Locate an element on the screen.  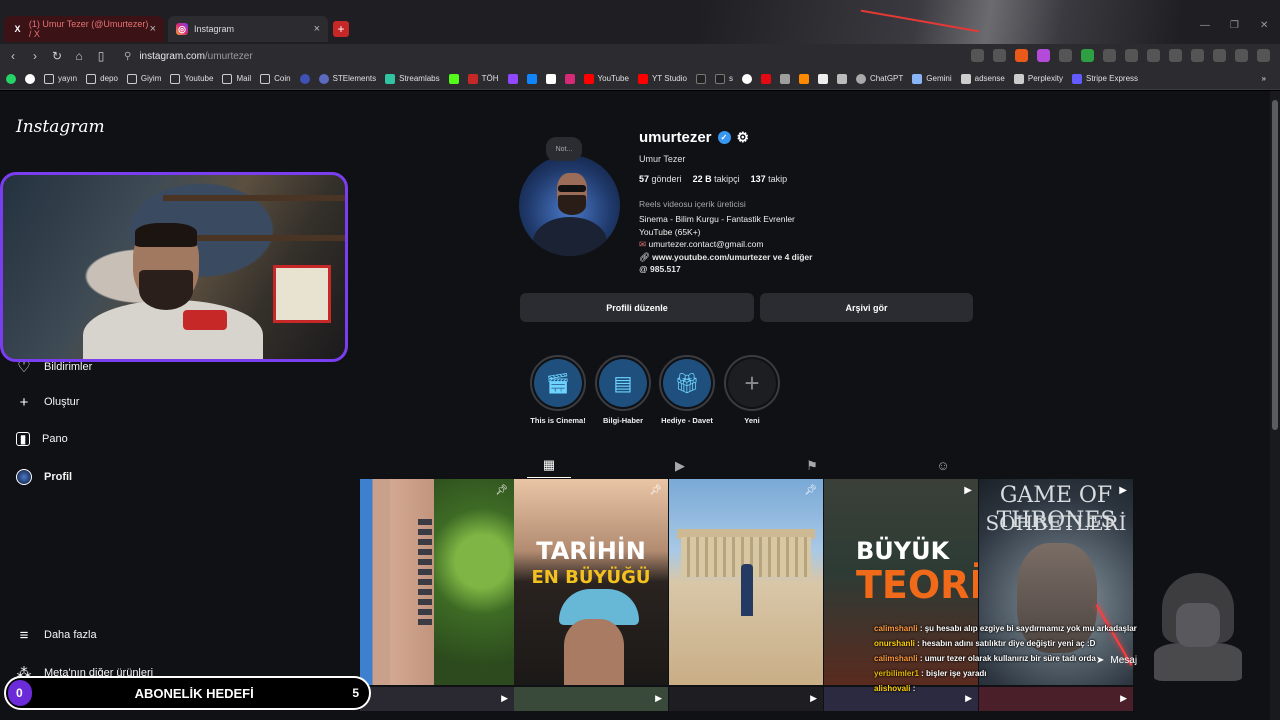
rewards-icon is located at coordinates (1043, 55).